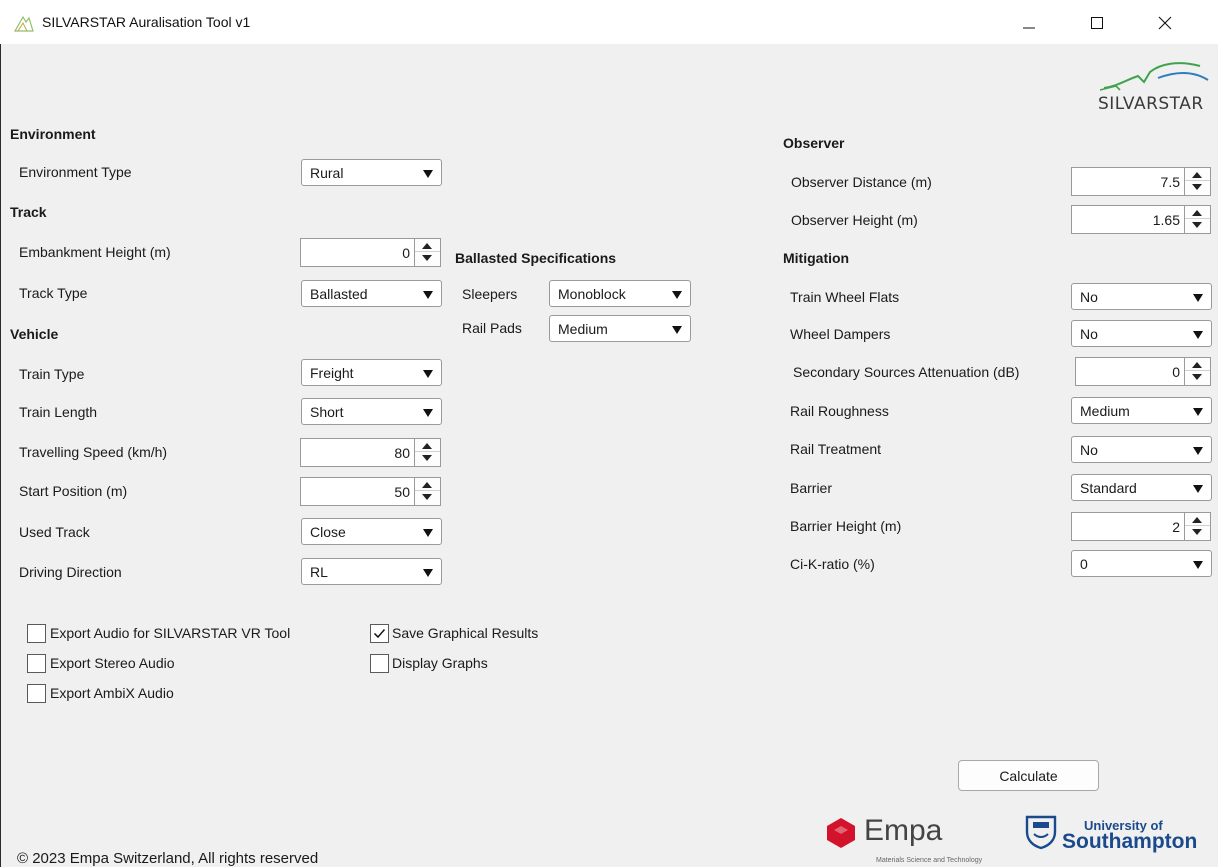 The width and height of the screenshot is (1218, 867). Describe the element at coordinates (36, 663) in the screenshot. I see `export-stereo-checkbox` at that location.